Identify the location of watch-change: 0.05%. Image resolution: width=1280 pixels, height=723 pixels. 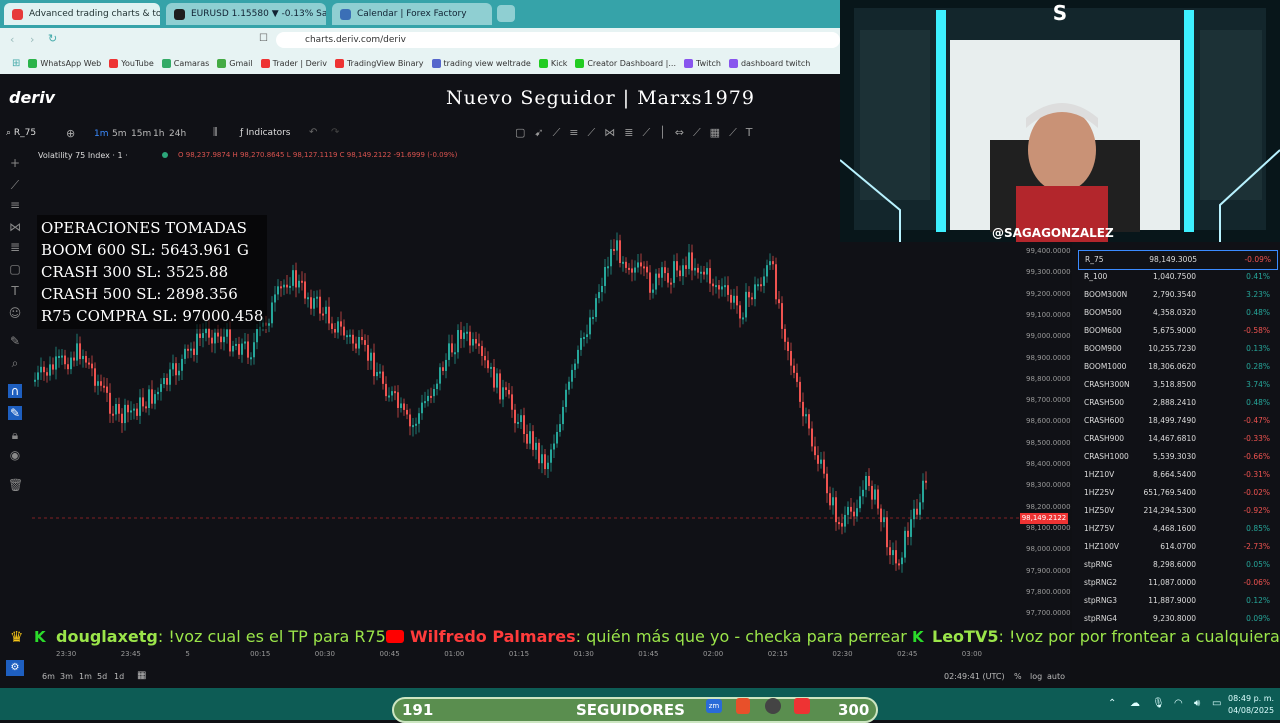
(1258, 564).